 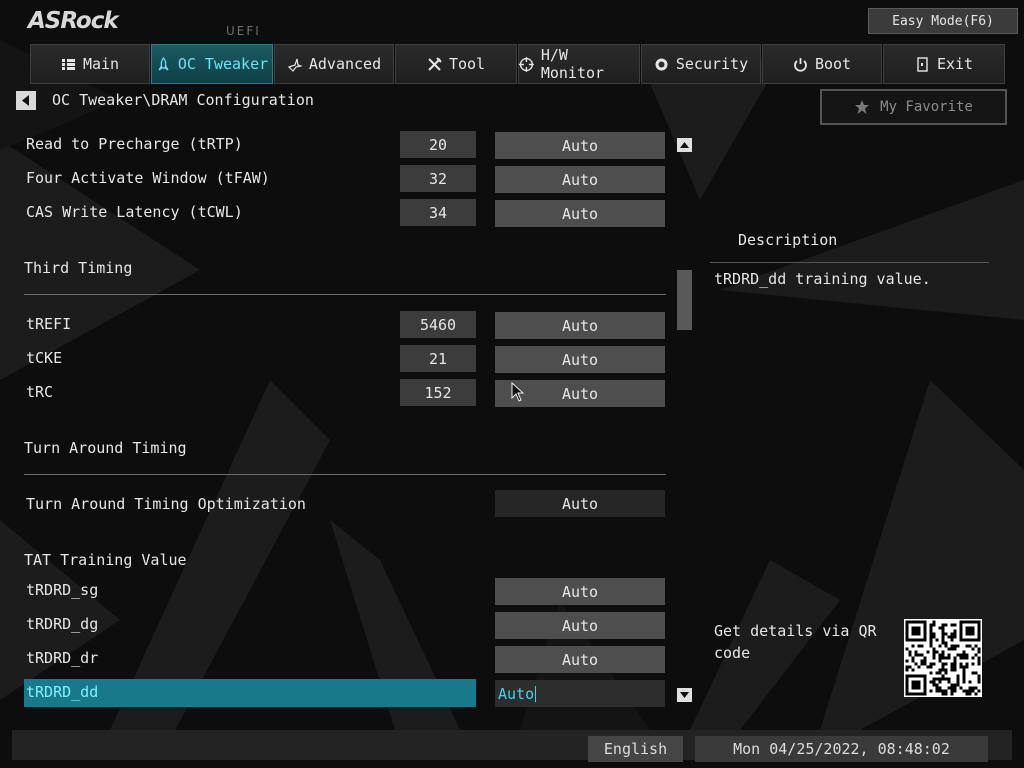 I want to click on option-tcwl: Auto, so click(x=580, y=213).